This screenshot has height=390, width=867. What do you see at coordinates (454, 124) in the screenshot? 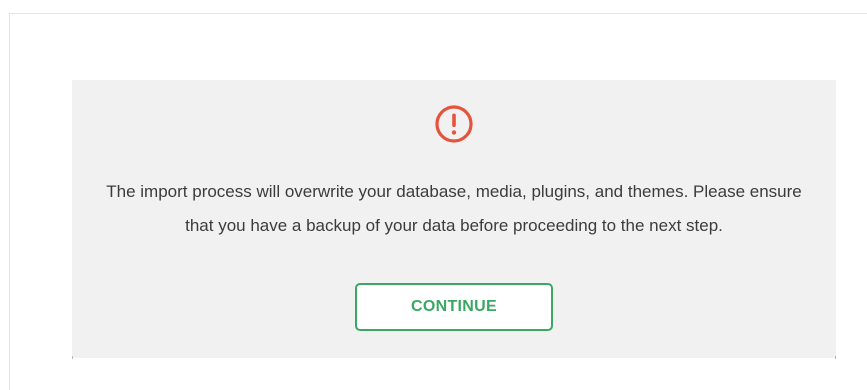
I see `exclamation-circle-icon` at bounding box center [454, 124].